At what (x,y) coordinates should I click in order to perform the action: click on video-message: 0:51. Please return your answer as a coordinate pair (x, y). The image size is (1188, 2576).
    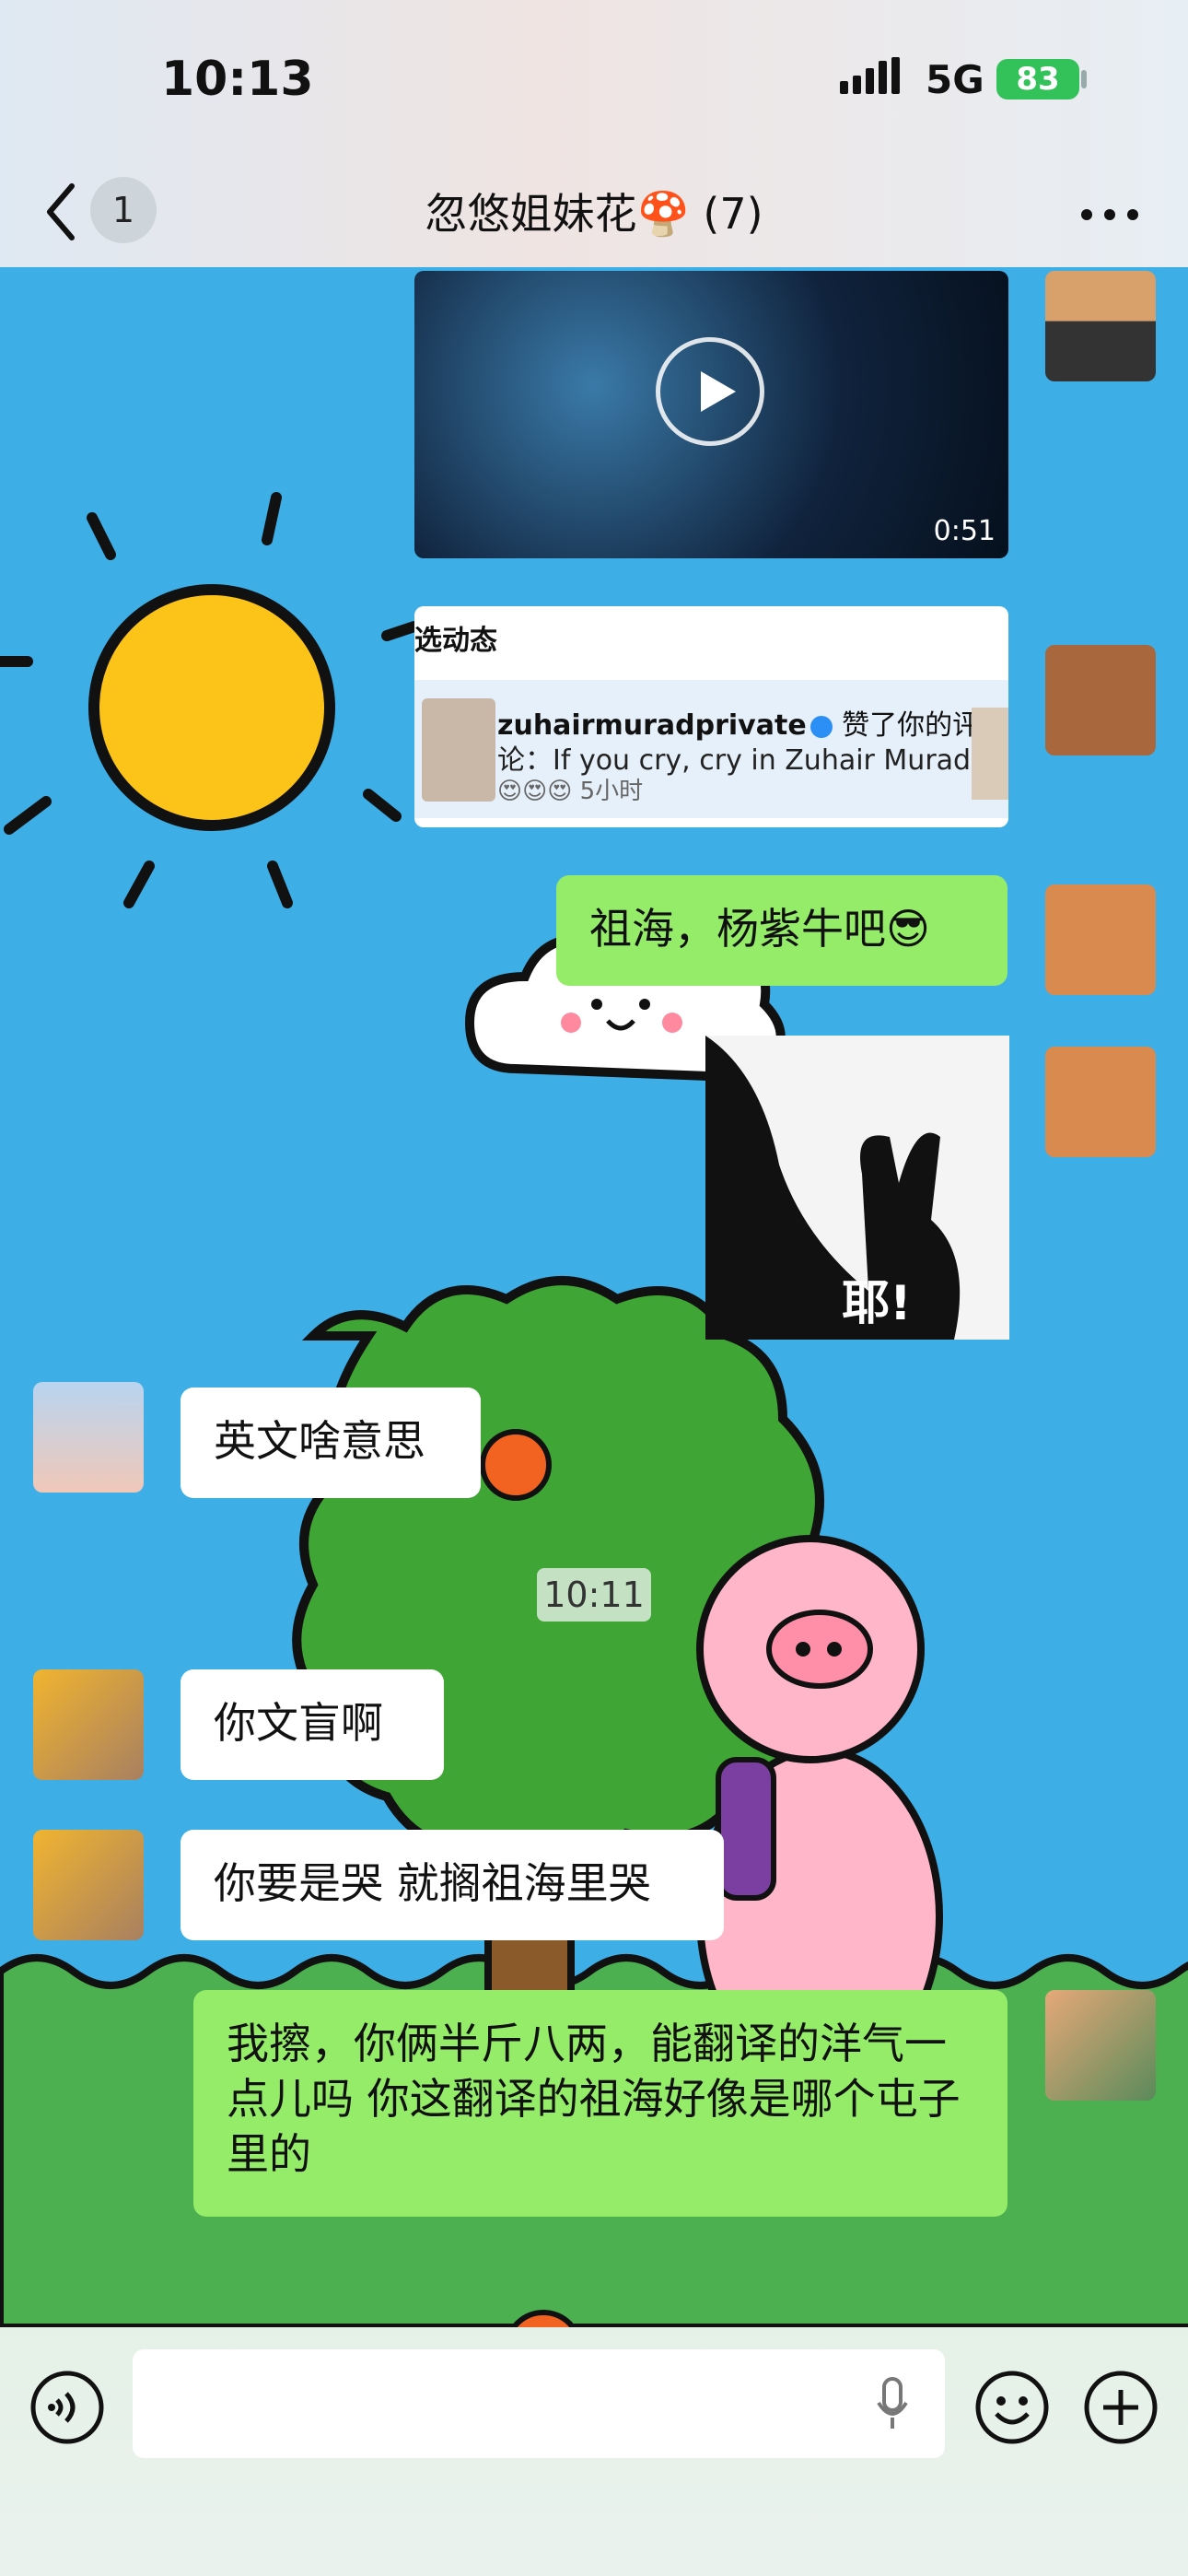
    Looking at the image, I should click on (711, 414).